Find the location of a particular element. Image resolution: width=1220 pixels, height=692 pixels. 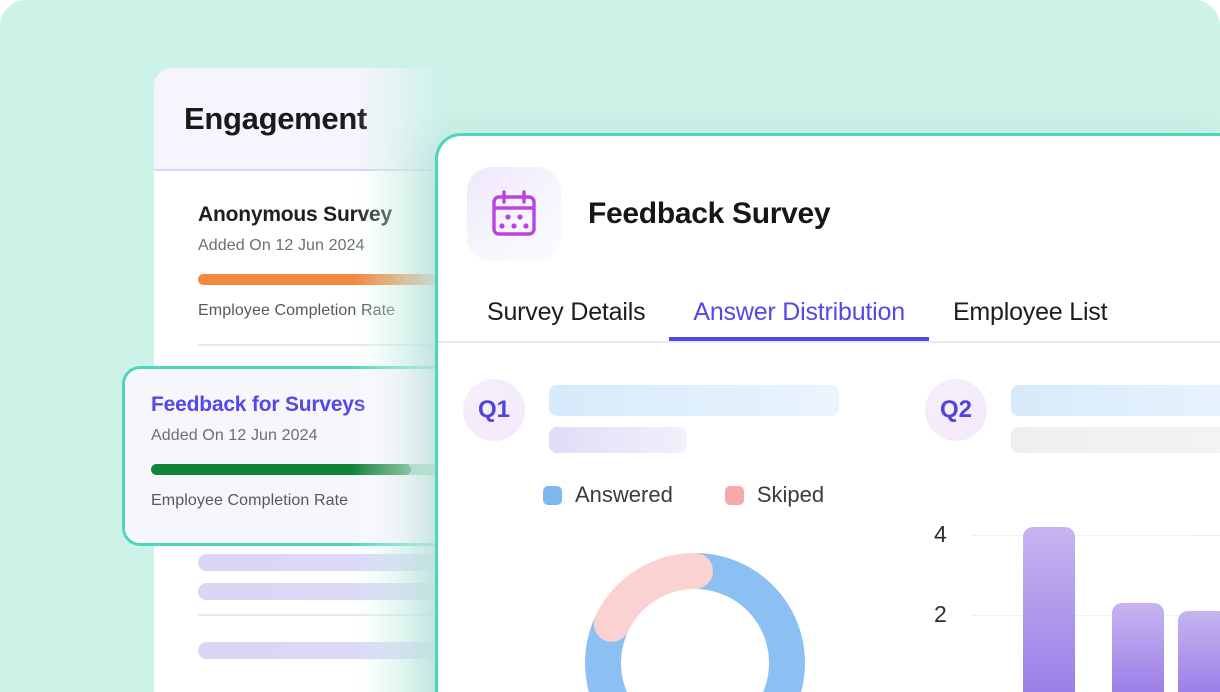

legend-label: Skiped is located at coordinates (790, 494).